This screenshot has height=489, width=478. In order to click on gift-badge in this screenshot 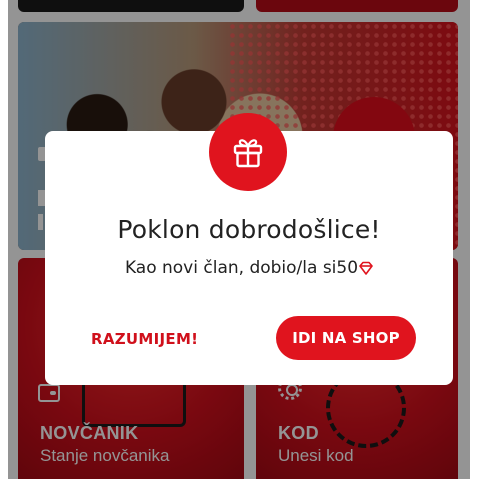, I will do `click(248, 152)`.